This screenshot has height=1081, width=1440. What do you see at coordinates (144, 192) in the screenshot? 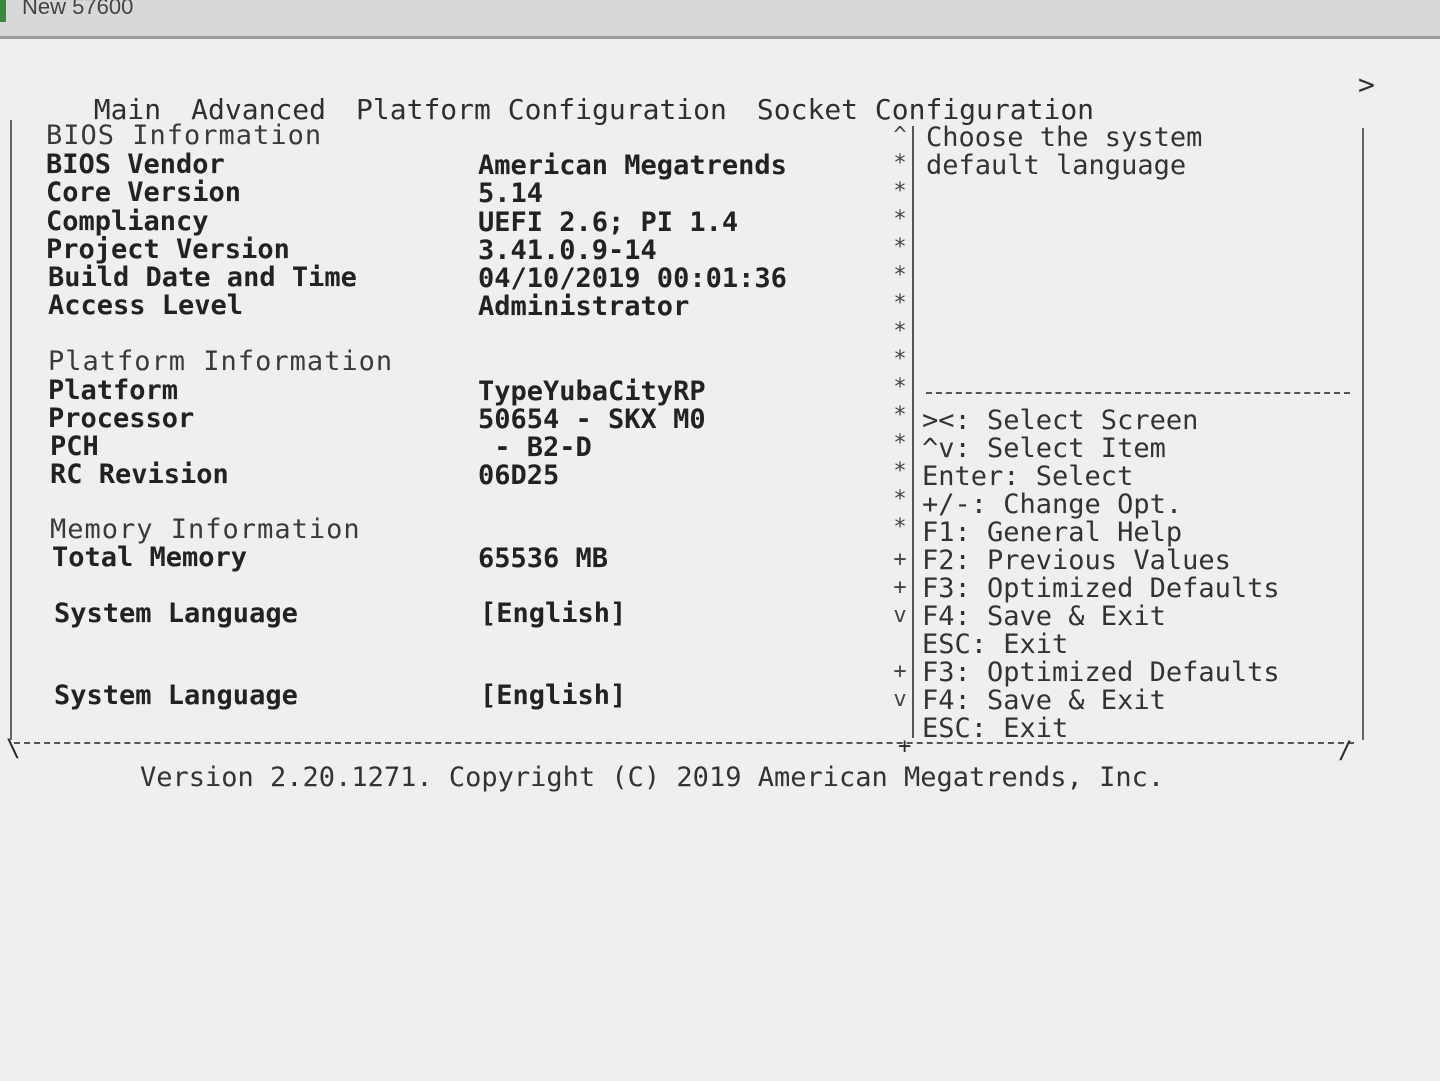
I see `core-version-label: Core Version` at bounding box center [144, 192].